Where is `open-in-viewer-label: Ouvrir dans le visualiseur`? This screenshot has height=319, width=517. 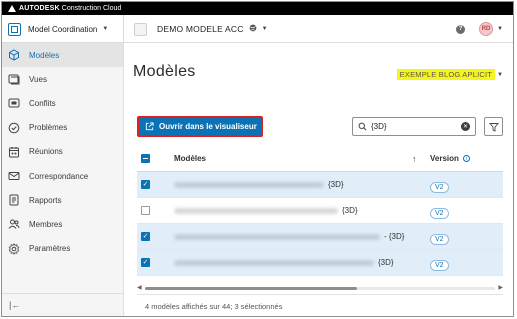
open-in-viewer-label: Ouvrir dans le visualiseur is located at coordinates (208, 126).